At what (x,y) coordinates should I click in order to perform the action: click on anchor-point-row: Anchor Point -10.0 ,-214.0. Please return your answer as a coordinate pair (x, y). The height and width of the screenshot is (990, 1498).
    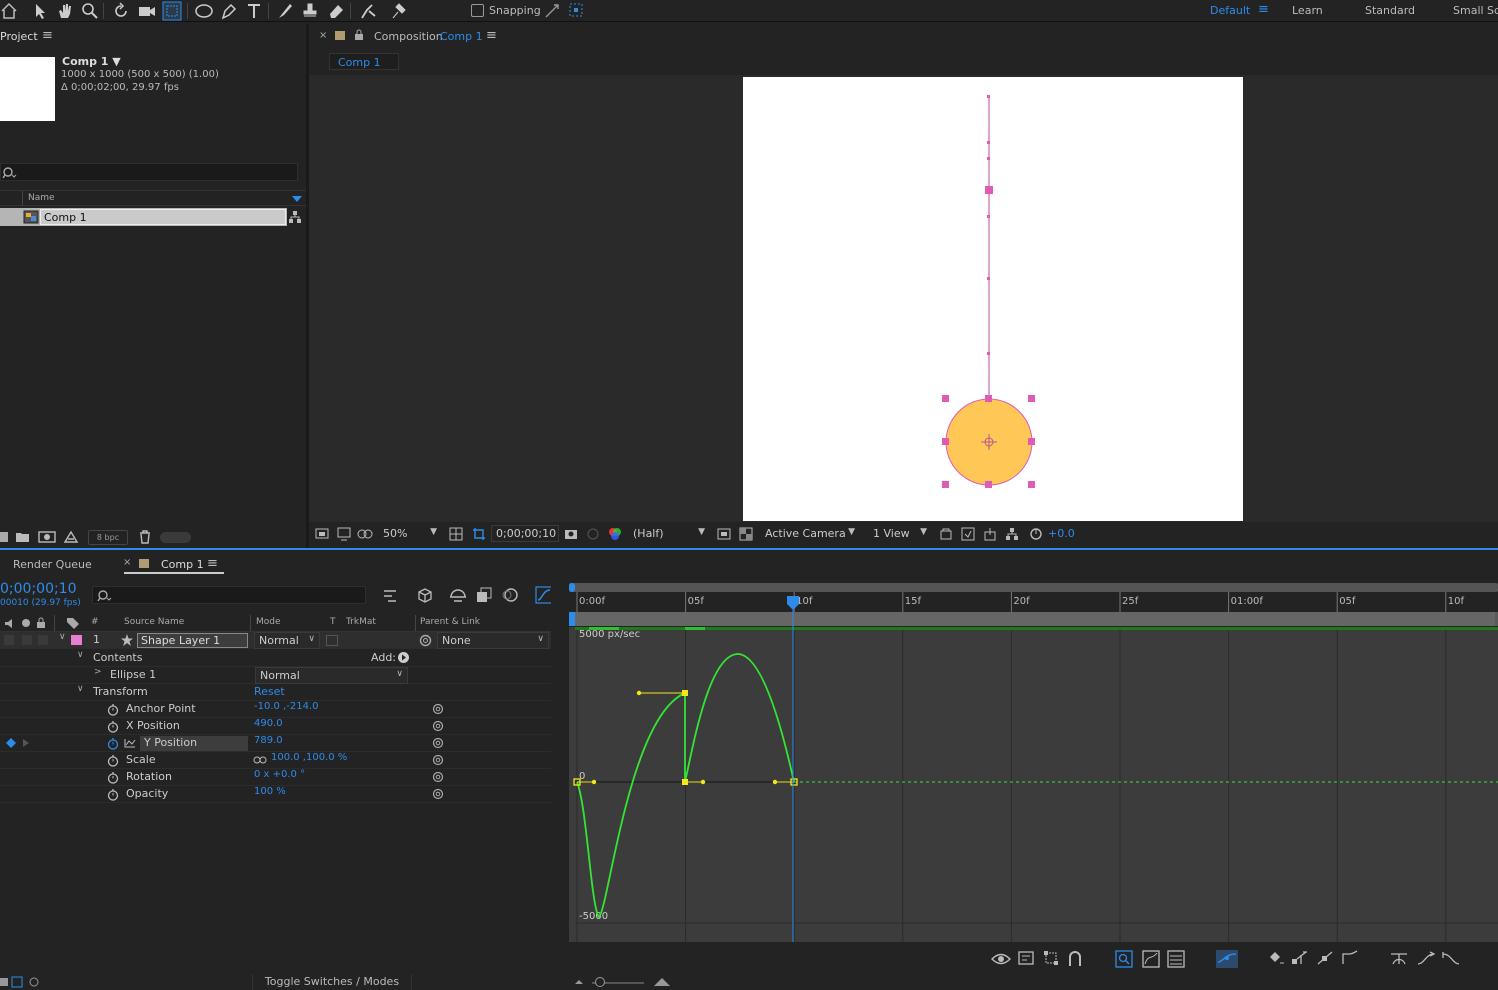
    Looking at the image, I should click on (275, 709).